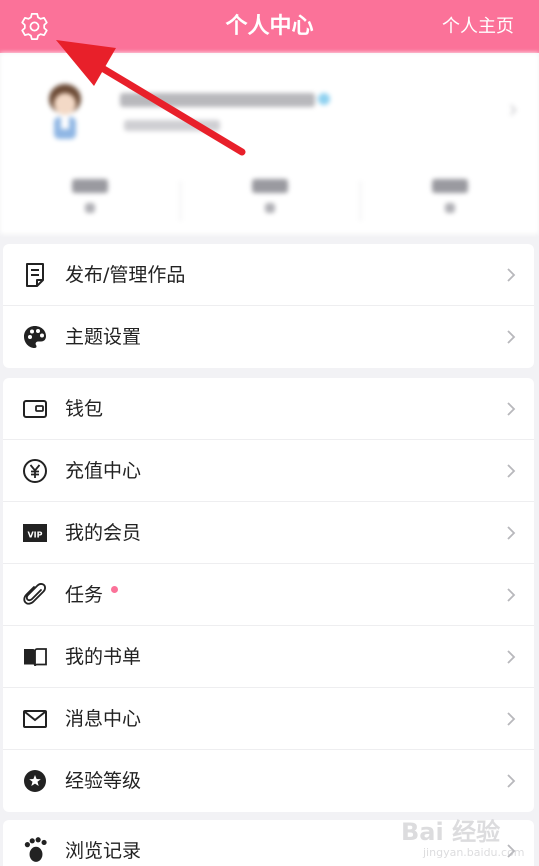 The width and height of the screenshot is (539, 866). I want to click on menu-card-works: 发布/管理作品 主题设置, so click(268, 306).